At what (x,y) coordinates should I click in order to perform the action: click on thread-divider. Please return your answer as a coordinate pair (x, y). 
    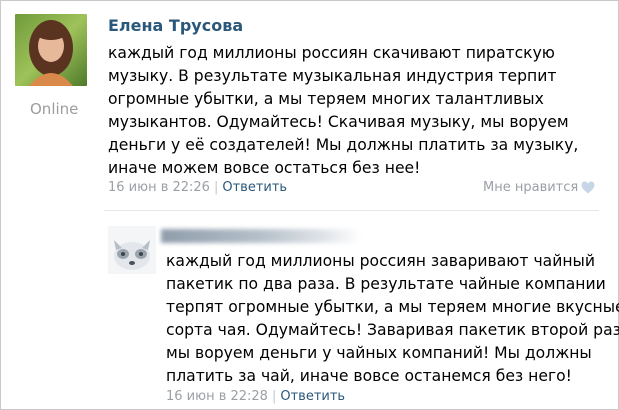
    Looking at the image, I should click on (351, 210).